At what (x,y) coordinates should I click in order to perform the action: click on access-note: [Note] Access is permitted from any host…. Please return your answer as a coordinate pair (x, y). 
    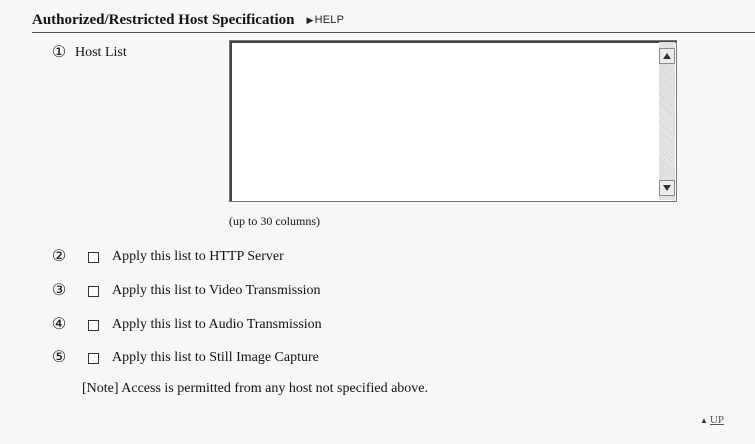
    Looking at the image, I should click on (255, 388).